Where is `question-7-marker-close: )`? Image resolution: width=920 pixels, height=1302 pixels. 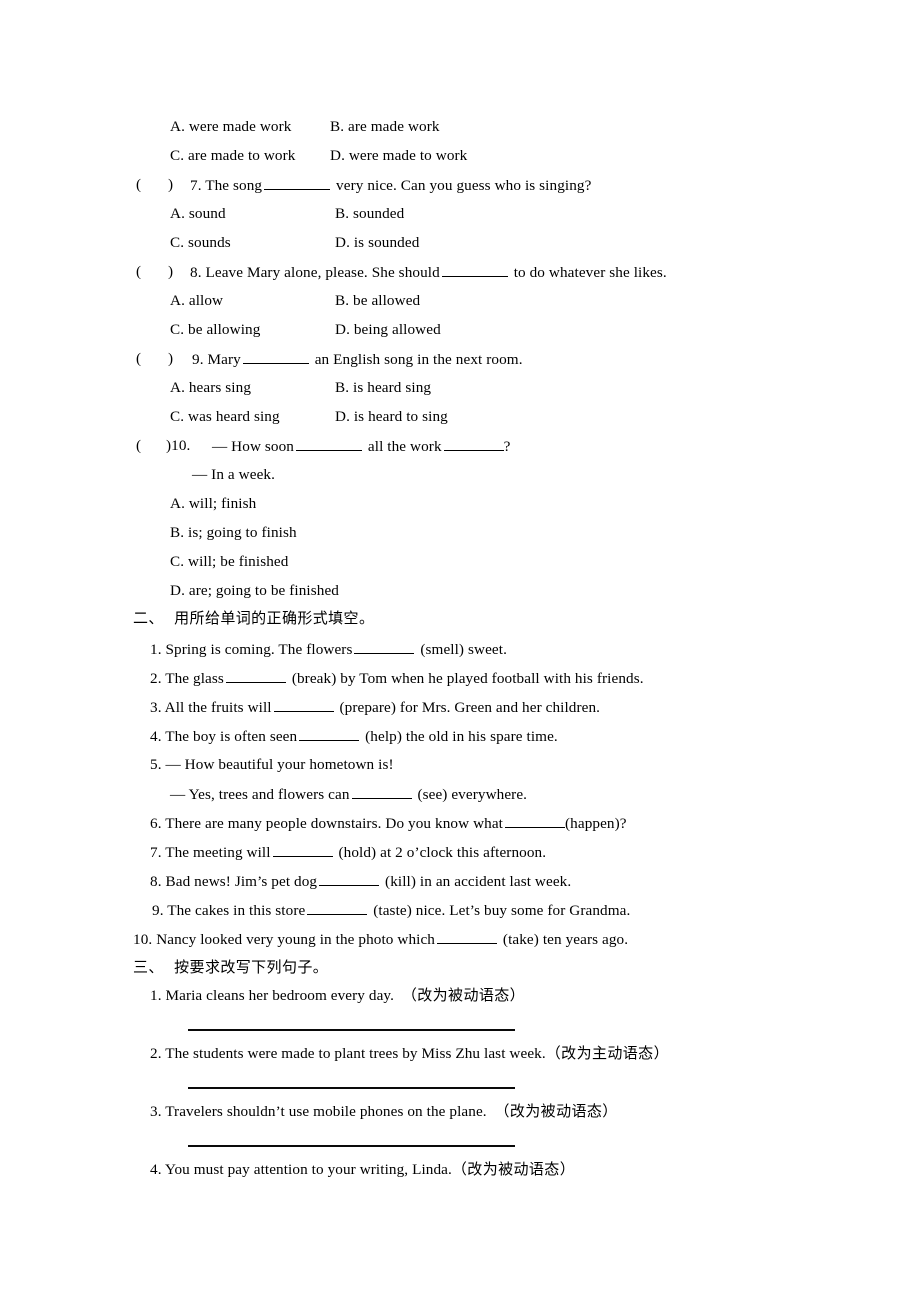
question-7-marker-close: ) is located at coordinates (171, 184).